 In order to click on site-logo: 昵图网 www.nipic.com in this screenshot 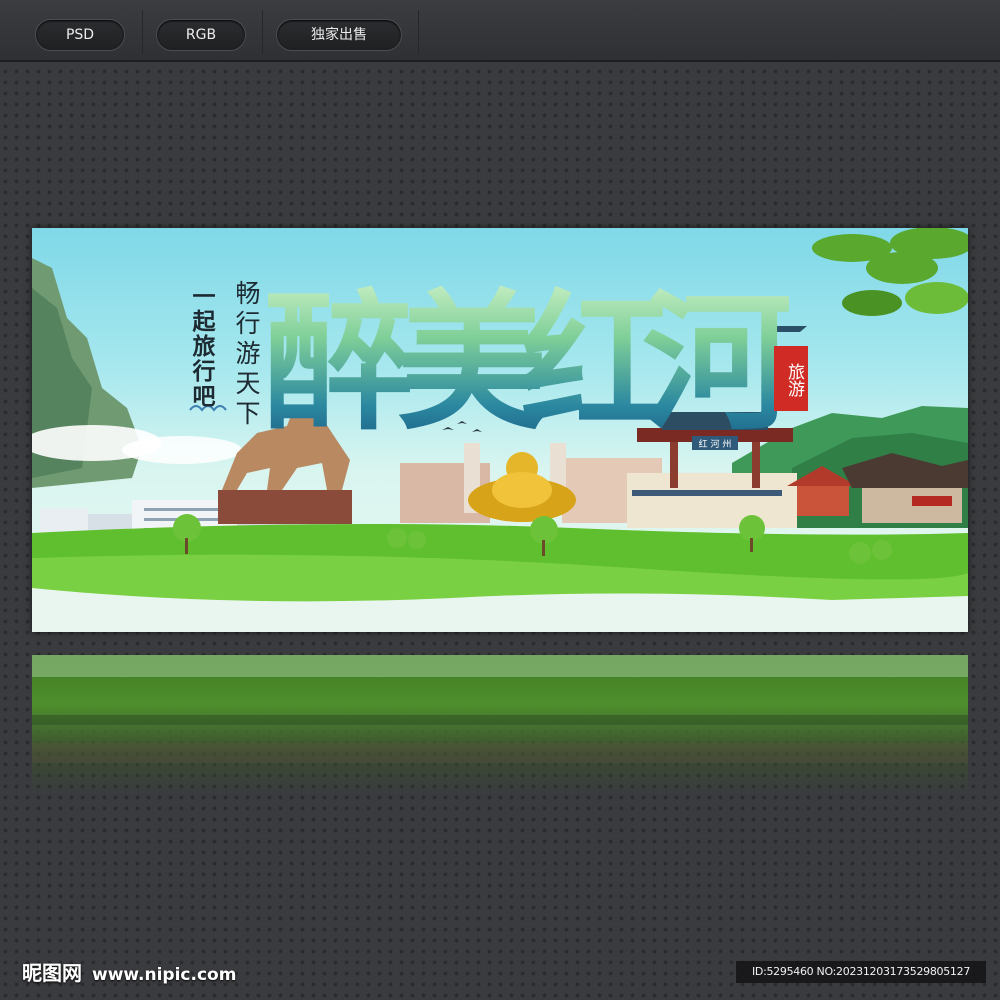, I will do `click(129, 974)`.